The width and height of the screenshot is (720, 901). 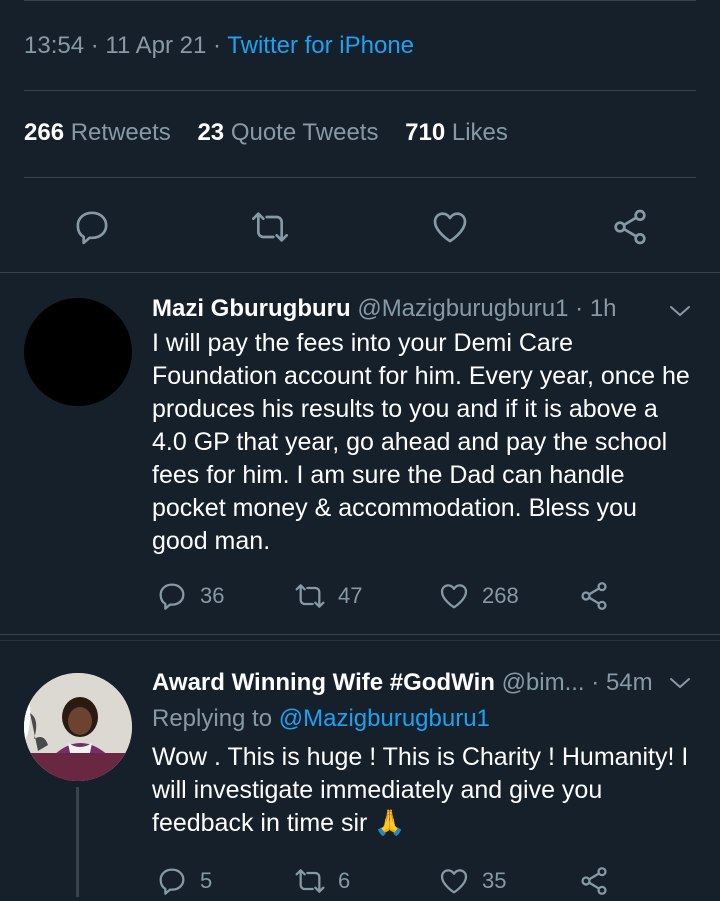 I want to click on reply-text-line: good man., so click(x=211, y=541).